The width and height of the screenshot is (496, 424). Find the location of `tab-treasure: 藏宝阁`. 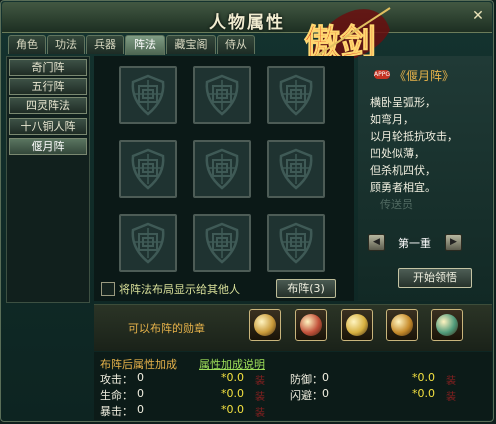

tab-treasure: 藏宝阁 is located at coordinates (191, 44).